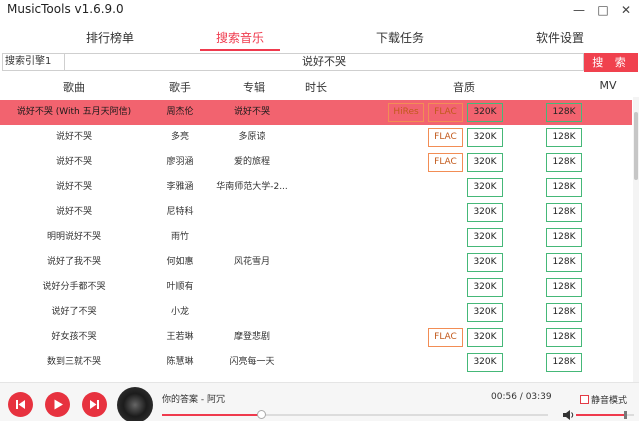 The height and width of the screenshot is (421, 639). Describe the element at coordinates (74, 312) in the screenshot. I see `song-title: 说好了不哭` at that location.